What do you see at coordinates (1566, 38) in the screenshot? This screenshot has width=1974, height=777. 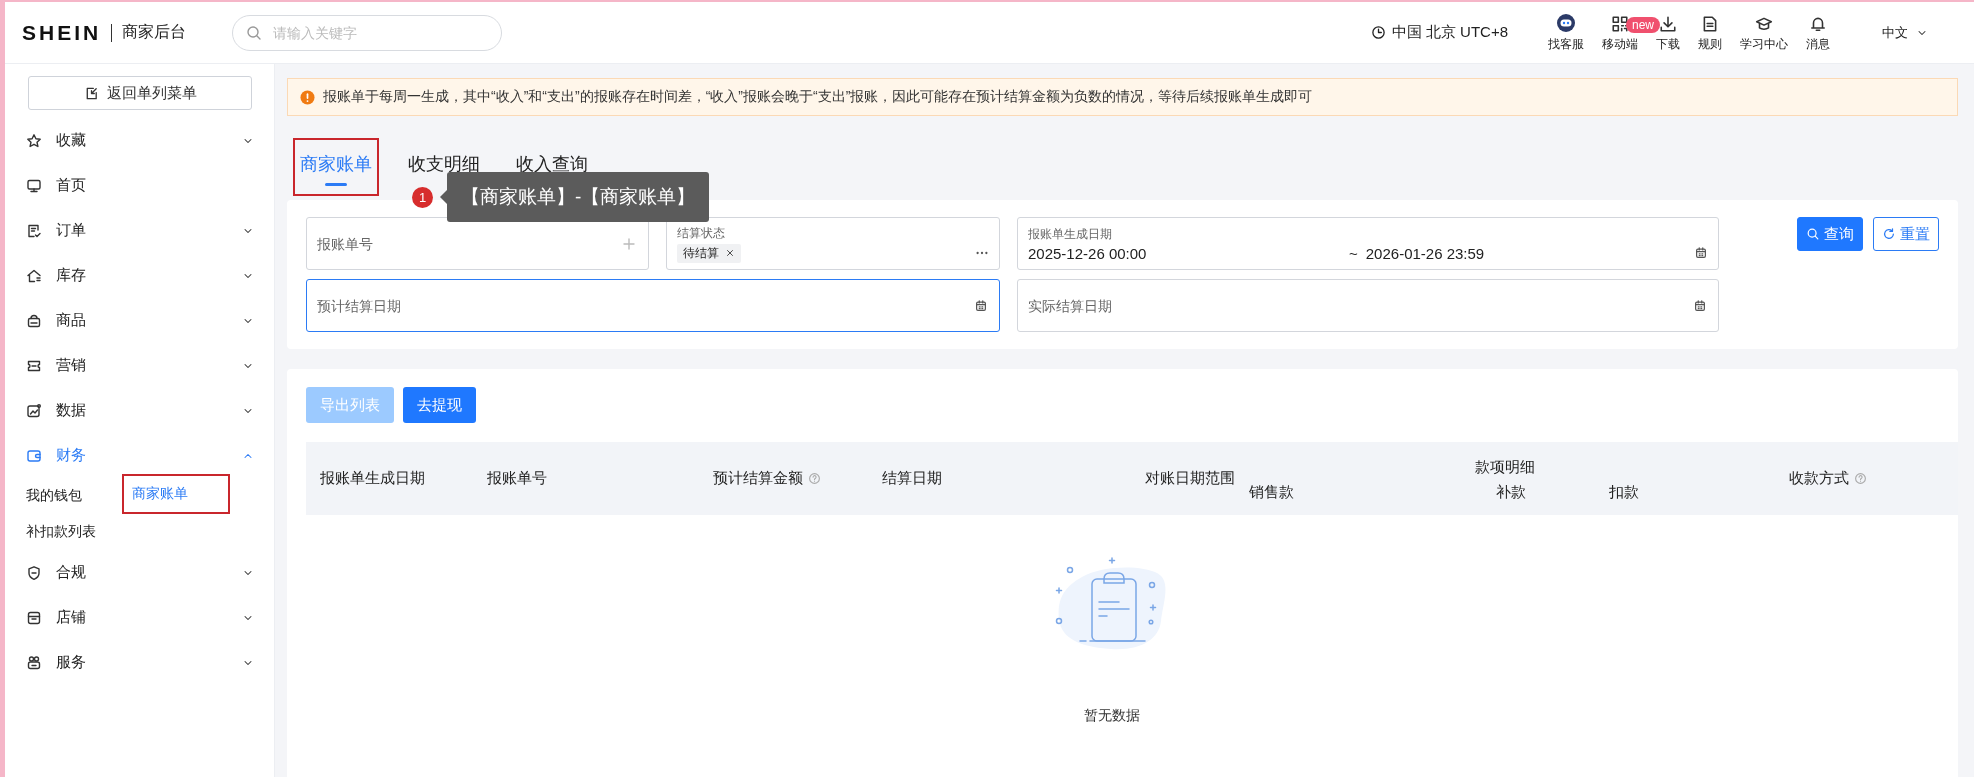 I see `toolbar-button: 找客服` at bounding box center [1566, 38].